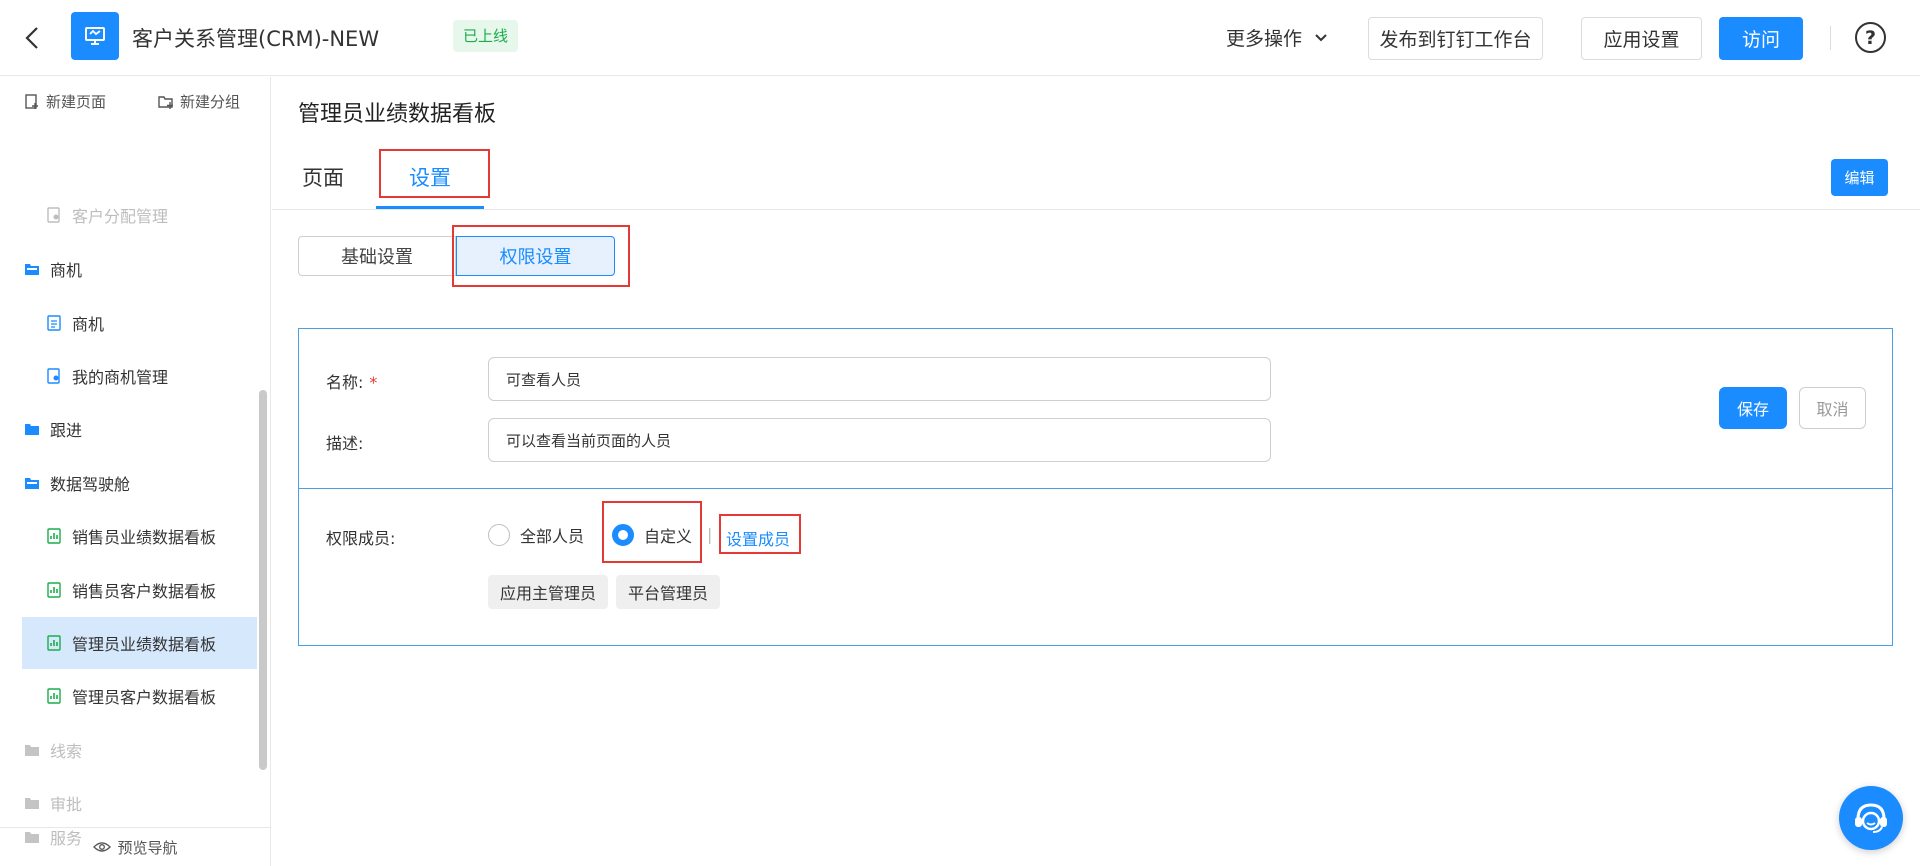 The height and width of the screenshot is (866, 1920). What do you see at coordinates (1870, 37) in the screenshot?
I see `help-icon: ?` at bounding box center [1870, 37].